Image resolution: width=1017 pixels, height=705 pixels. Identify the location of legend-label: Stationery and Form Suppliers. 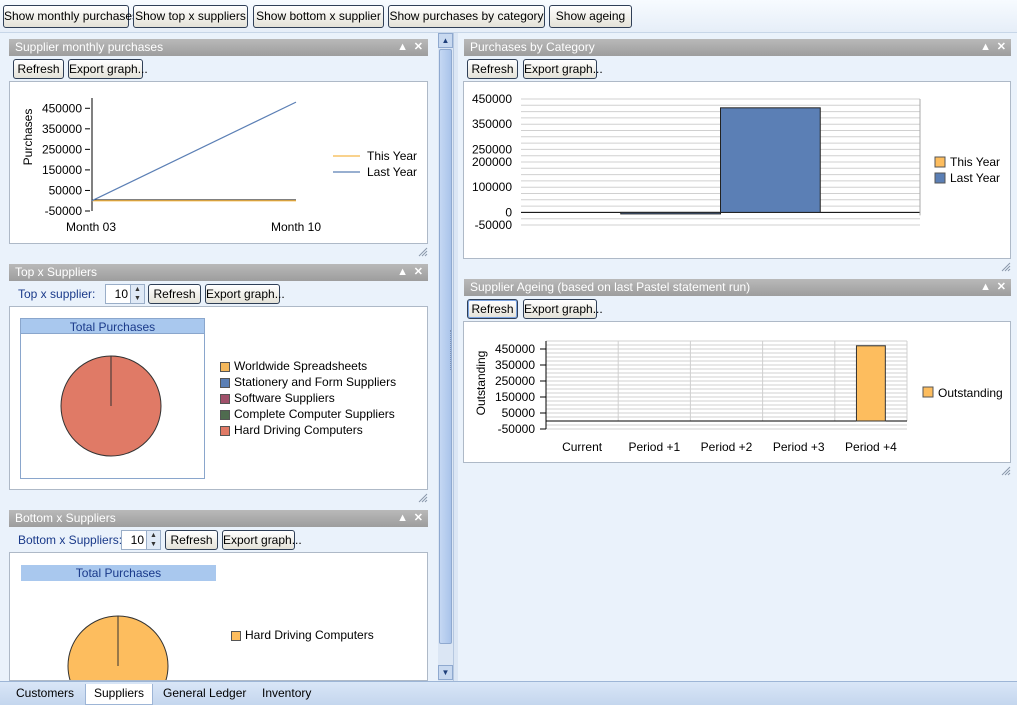
(315, 382).